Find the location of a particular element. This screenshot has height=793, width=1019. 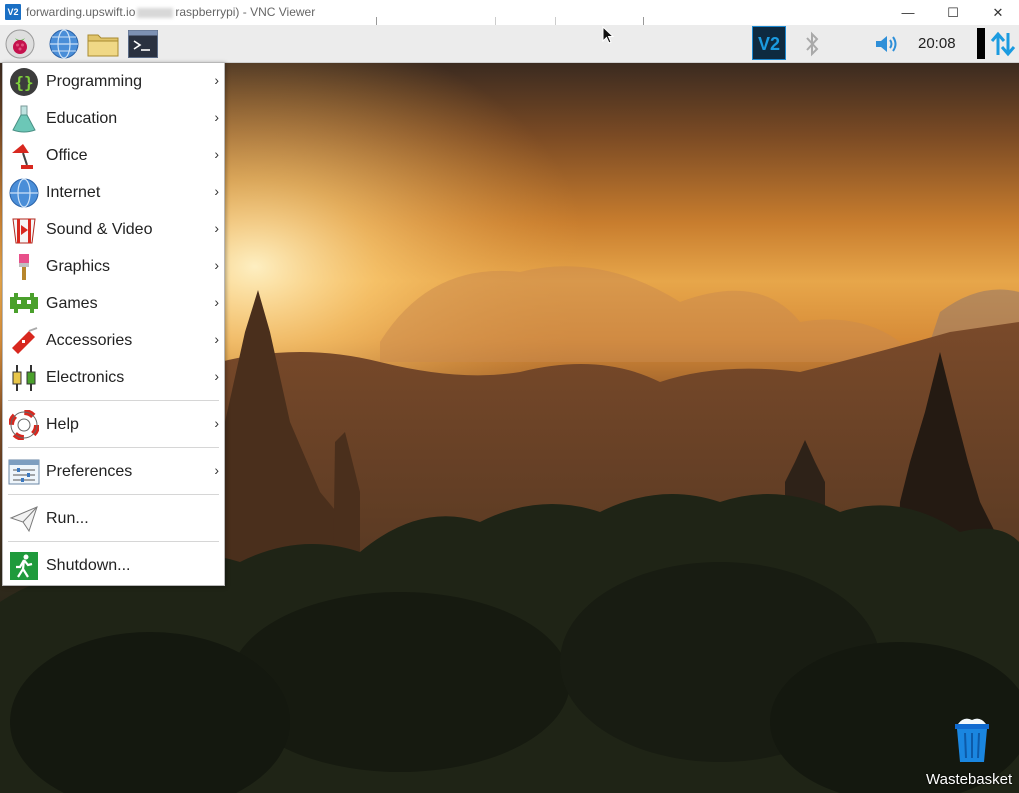

electronics-icon is located at coordinates (24, 378).